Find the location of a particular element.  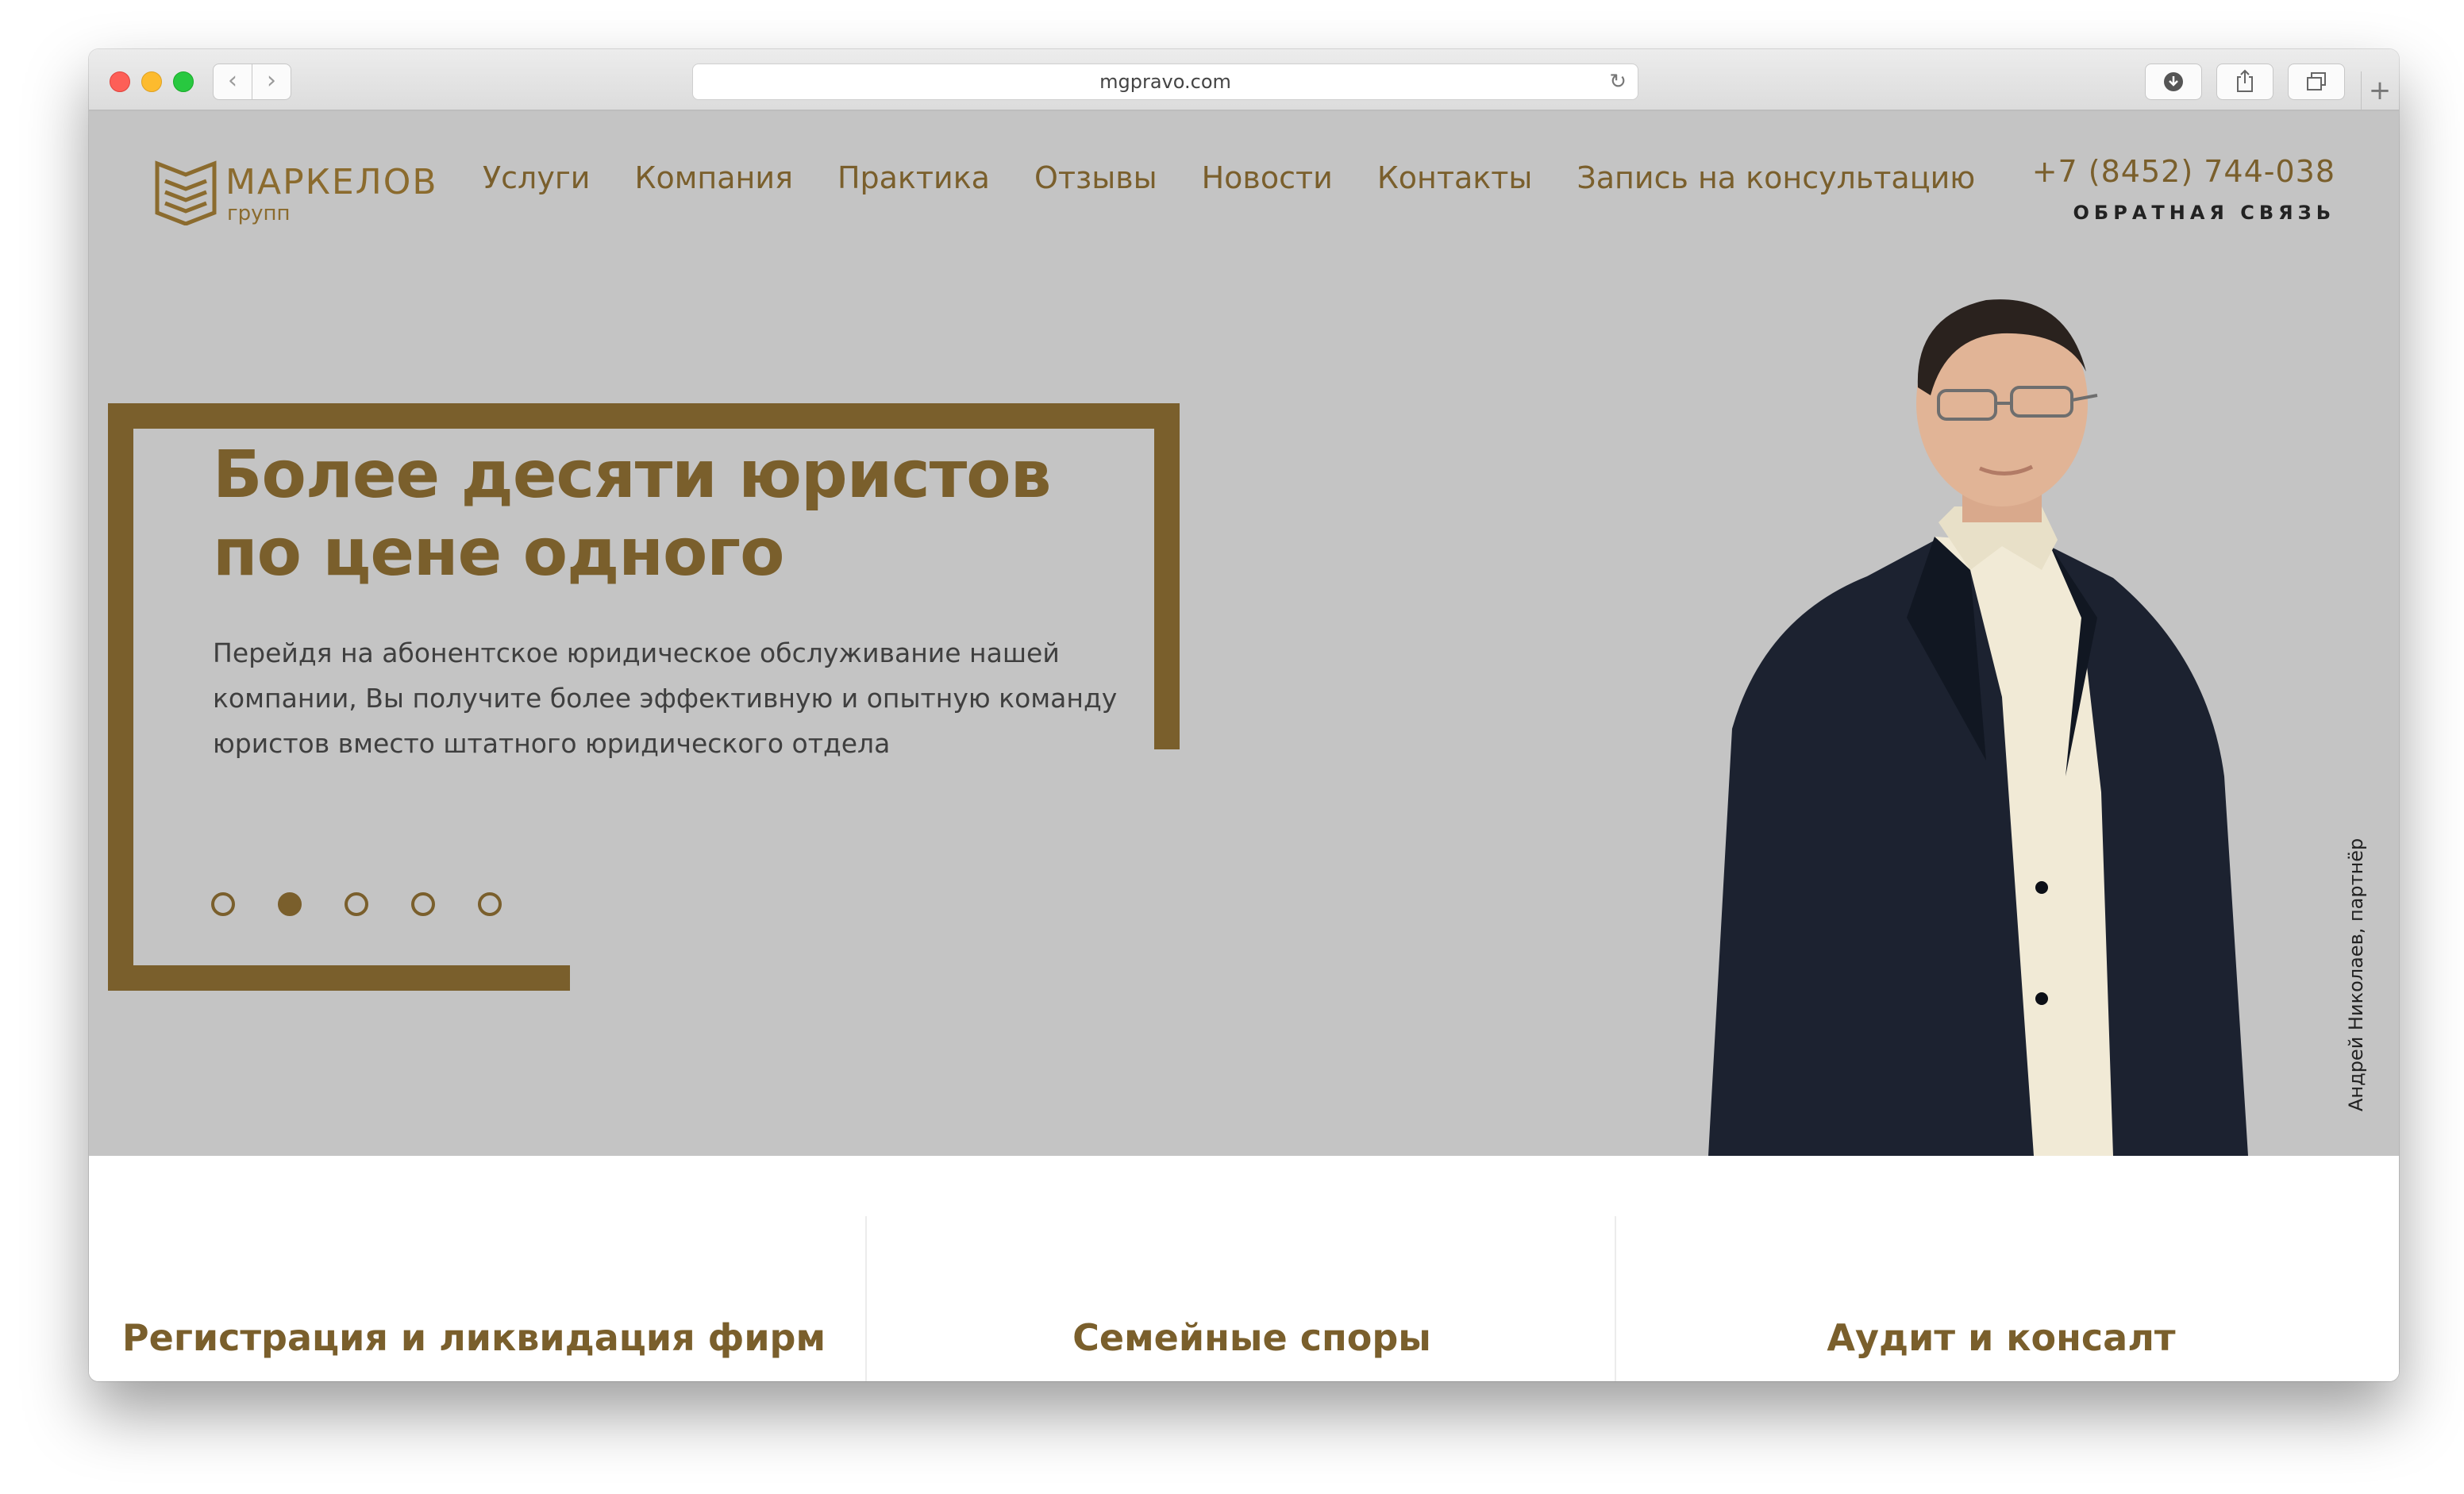

new-tab-button: + is located at coordinates (2379, 90).